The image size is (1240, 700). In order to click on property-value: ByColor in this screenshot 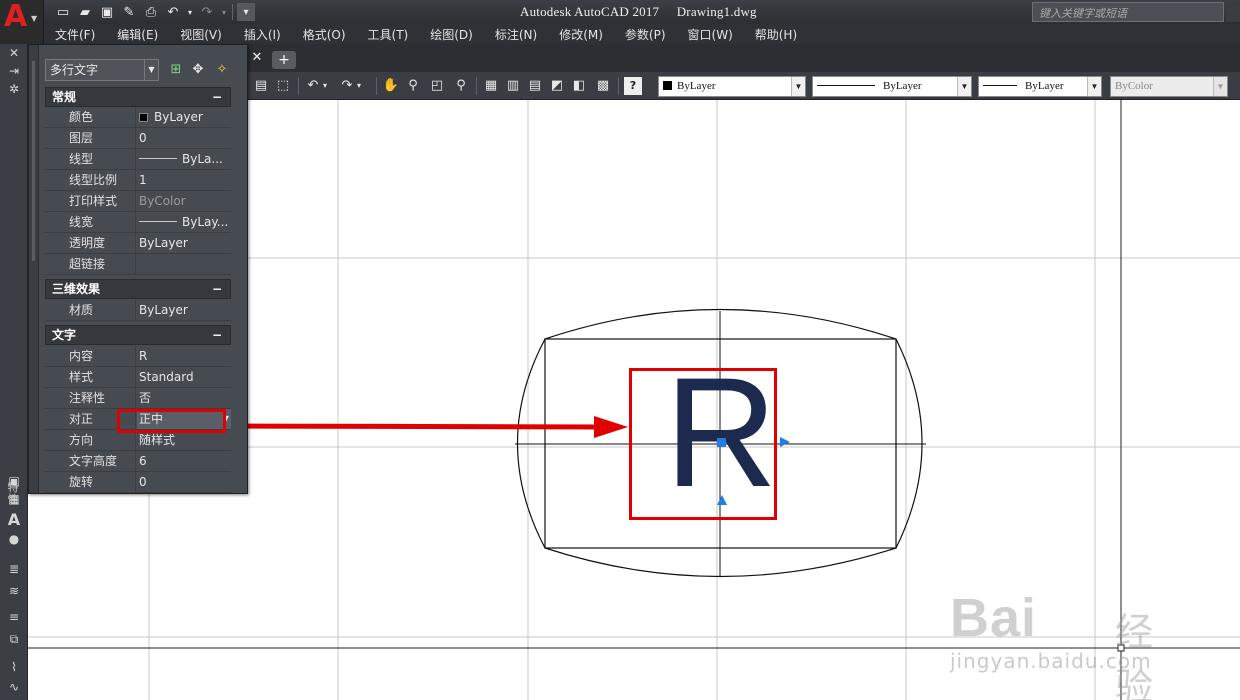, I will do `click(184, 201)`.